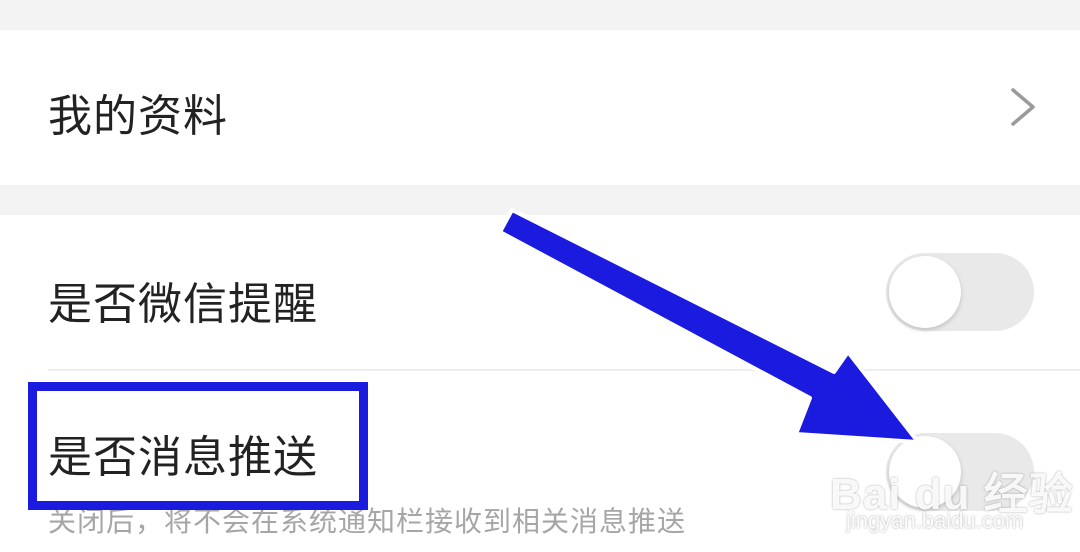 This screenshot has width=1080, height=552. Describe the element at coordinates (183, 304) in the screenshot. I see `wechat-reminder-label: 是否微信提醒` at that location.